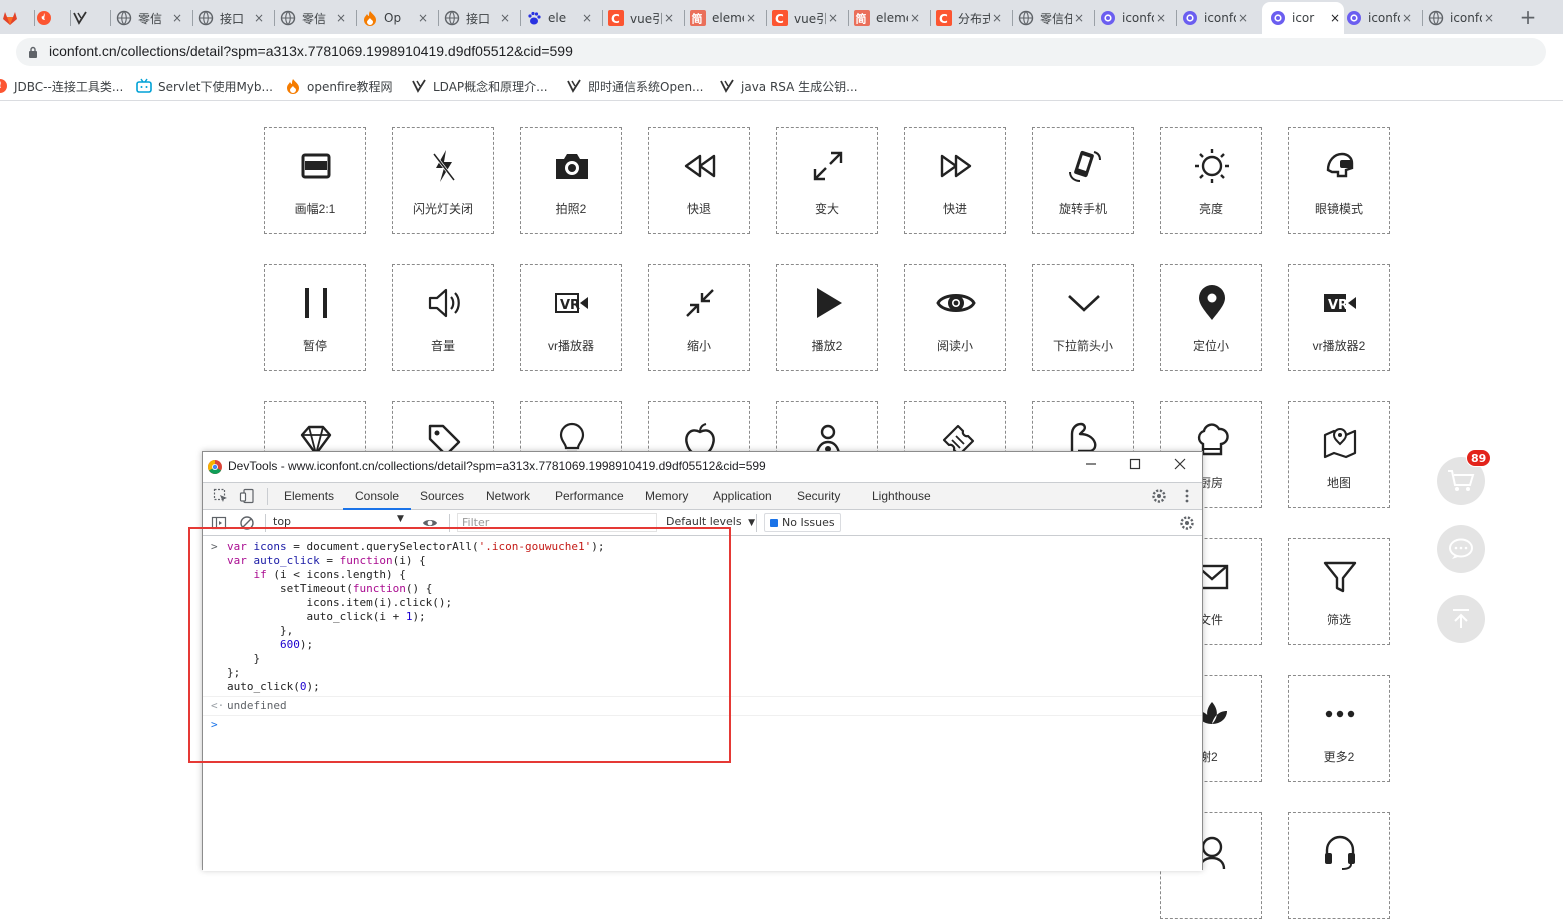 The height and width of the screenshot is (919, 1563). I want to click on browser-tab: Op ×, so click(397, 18).